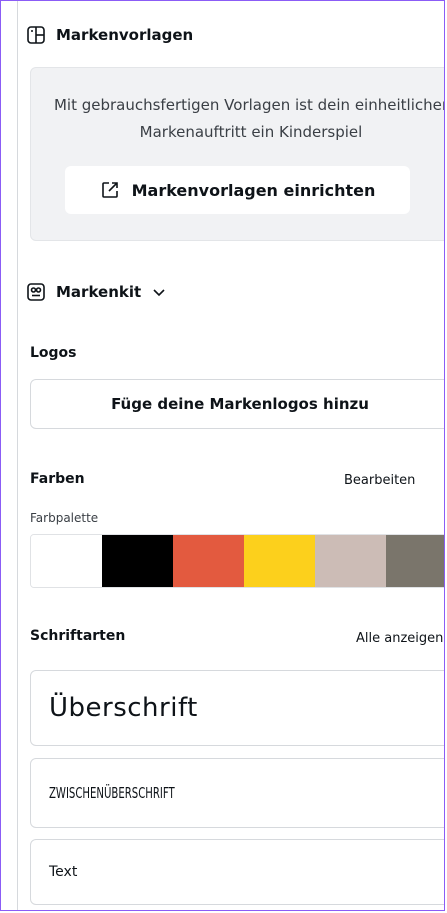 This screenshot has height=913, width=447. I want to click on color-swatch-yellow, so click(279, 561).